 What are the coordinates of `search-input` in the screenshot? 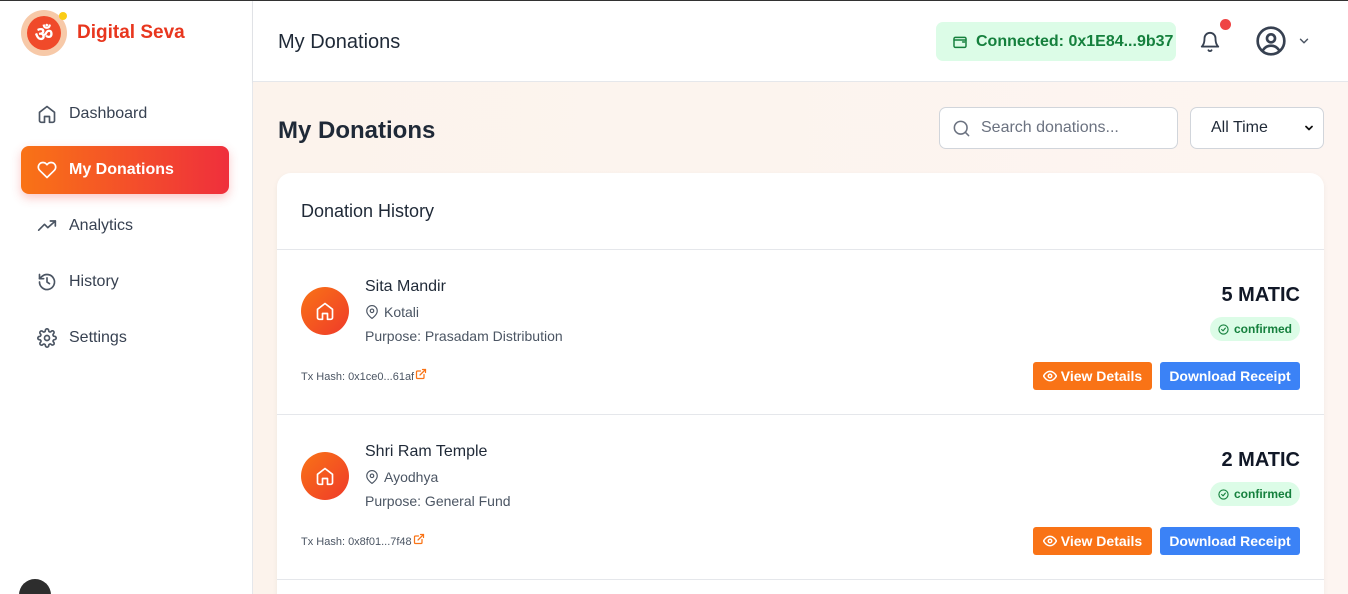 It's located at (1071, 128).